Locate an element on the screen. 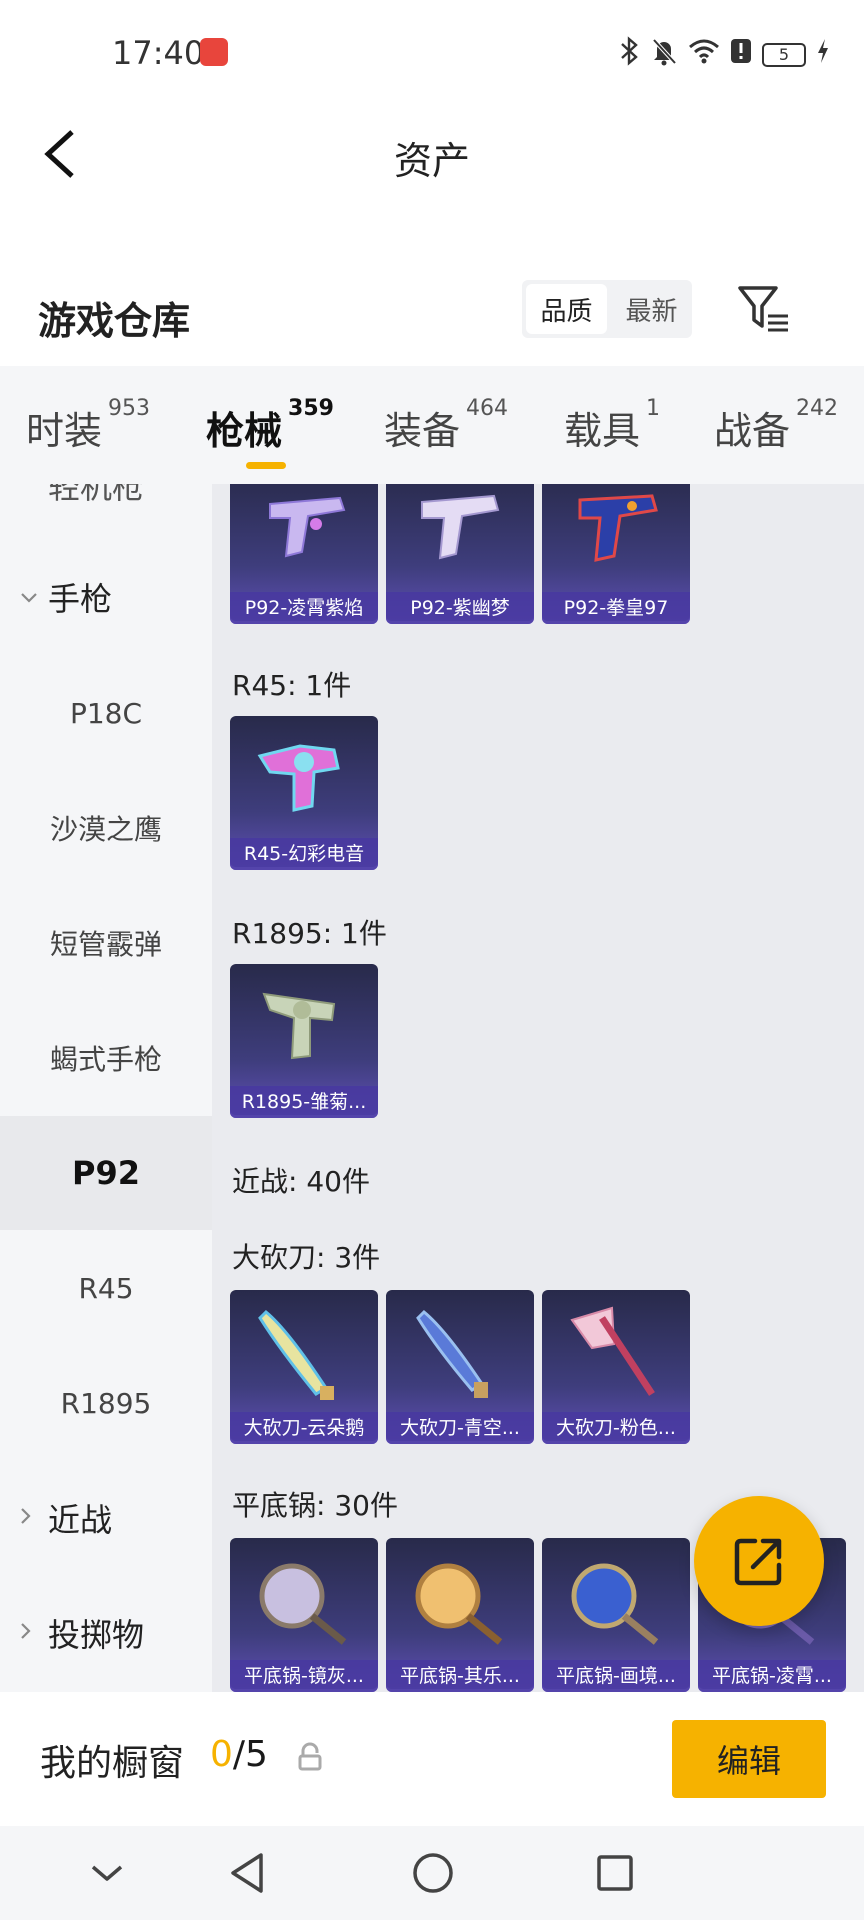 This screenshot has height=1920, width=864. sort-quality: 品质 is located at coordinates (566, 309).